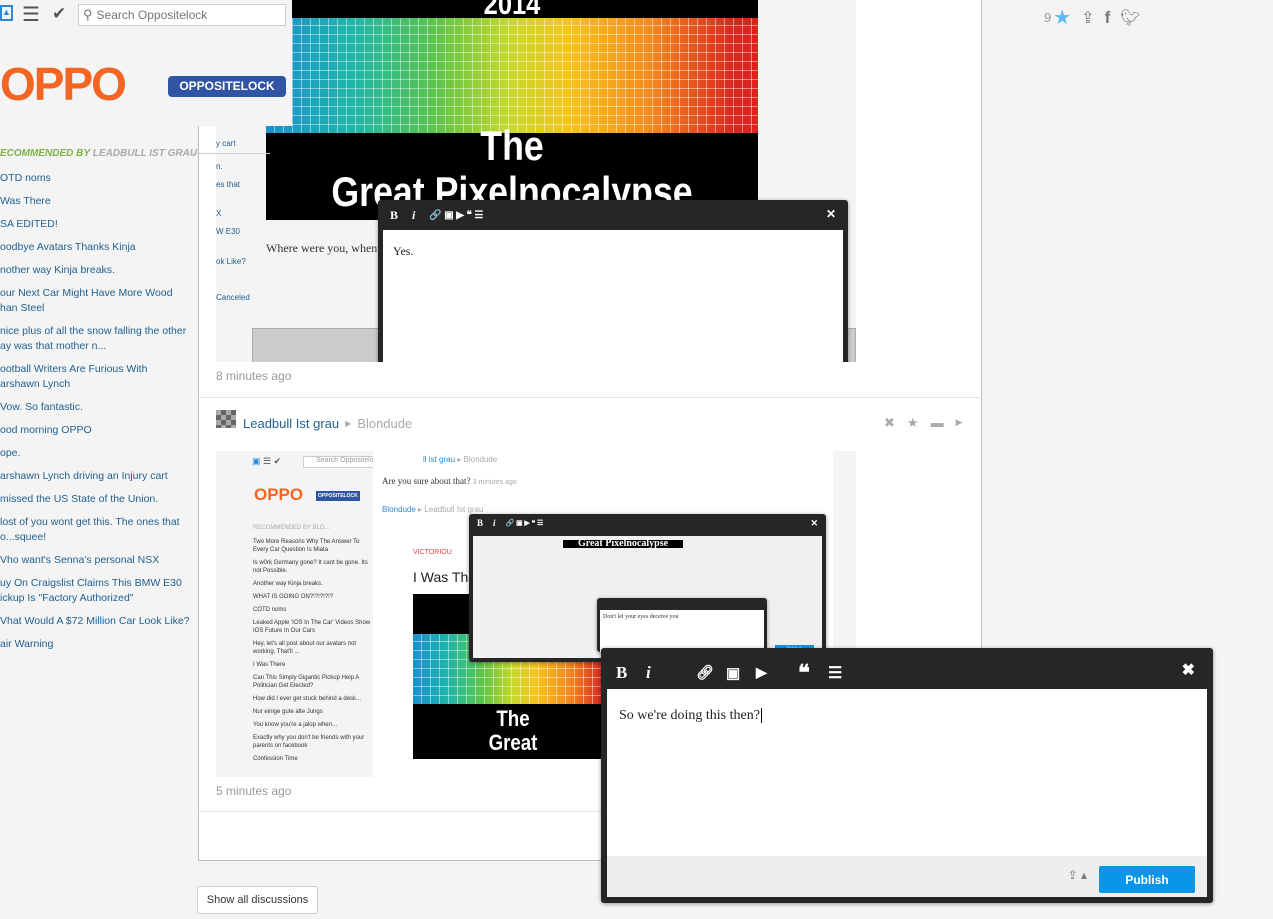  I want to click on recommended-label: ECOMMENDED BY LEADBULL IST GRAU, so click(99, 153).